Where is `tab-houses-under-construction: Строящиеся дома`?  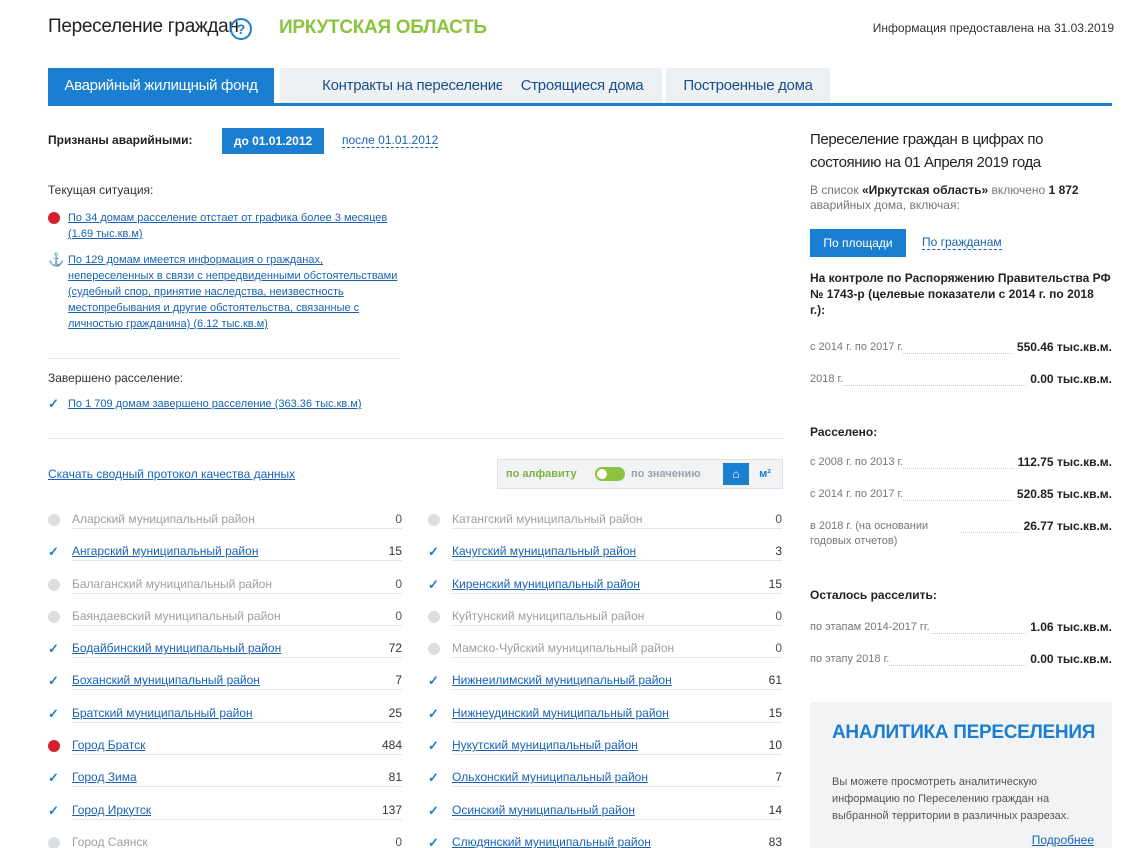
tab-houses-under-construction: Строящиеся дома is located at coordinates (582, 85).